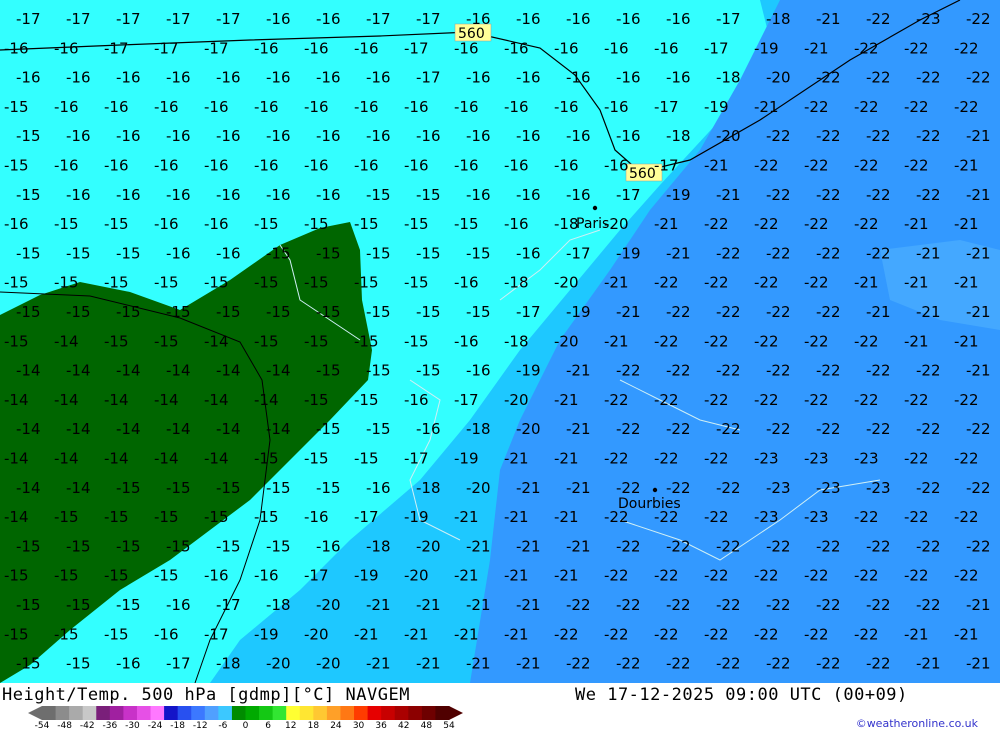 This screenshot has width=1000, height=733. What do you see at coordinates (313, 726) in the screenshot?
I see `colorbar-tick-label: 18` at bounding box center [313, 726].